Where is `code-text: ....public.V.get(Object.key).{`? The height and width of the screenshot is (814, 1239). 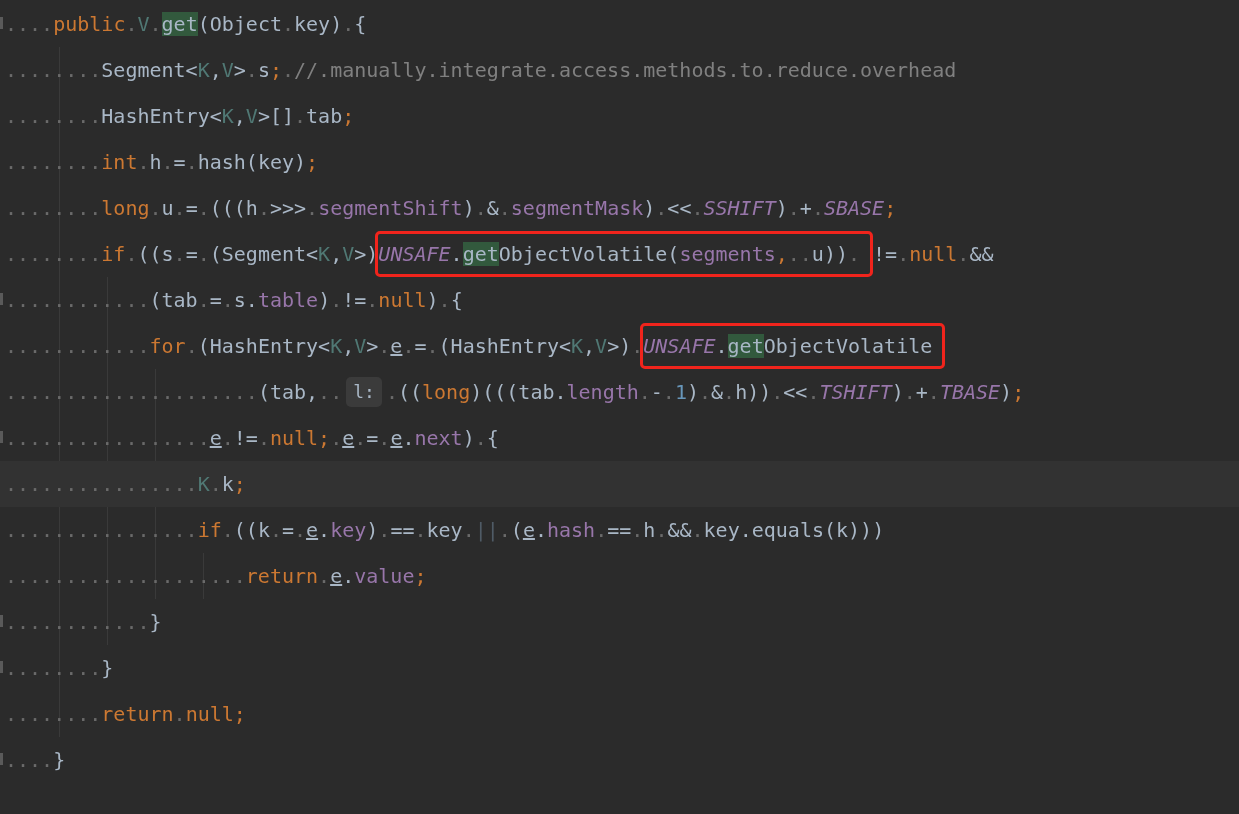 code-text: ....public.V.get(Object.key).{ is located at coordinates (186, 24).